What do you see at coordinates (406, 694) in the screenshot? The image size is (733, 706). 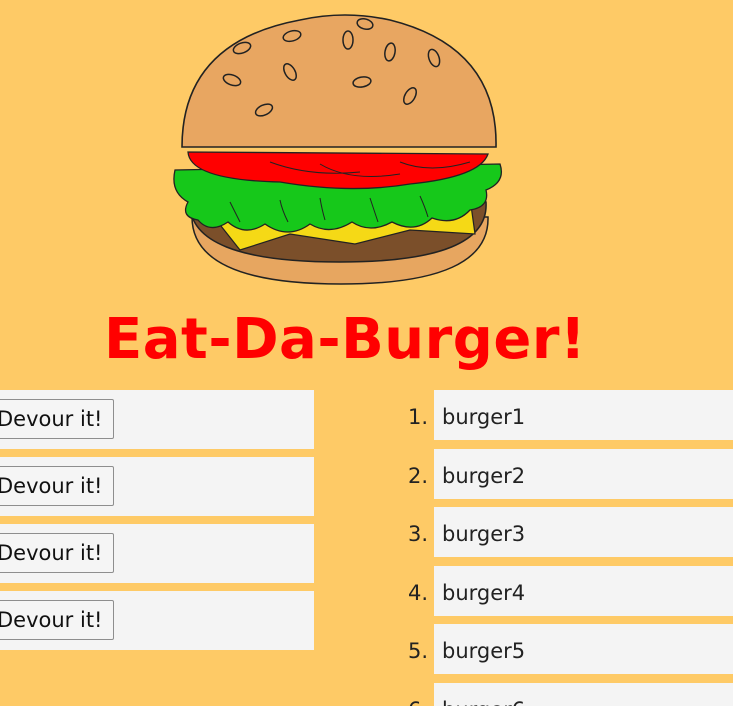 I see `list-number: 6.` at bounding box center [406, 694].